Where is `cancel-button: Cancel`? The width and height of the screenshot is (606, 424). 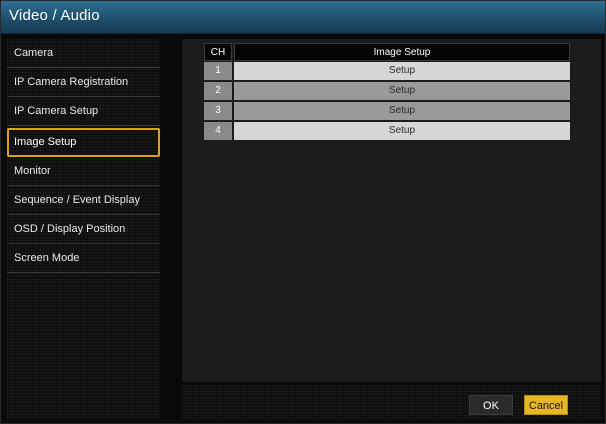 cancel-button: Cancel is located at coordinates (546, 405).